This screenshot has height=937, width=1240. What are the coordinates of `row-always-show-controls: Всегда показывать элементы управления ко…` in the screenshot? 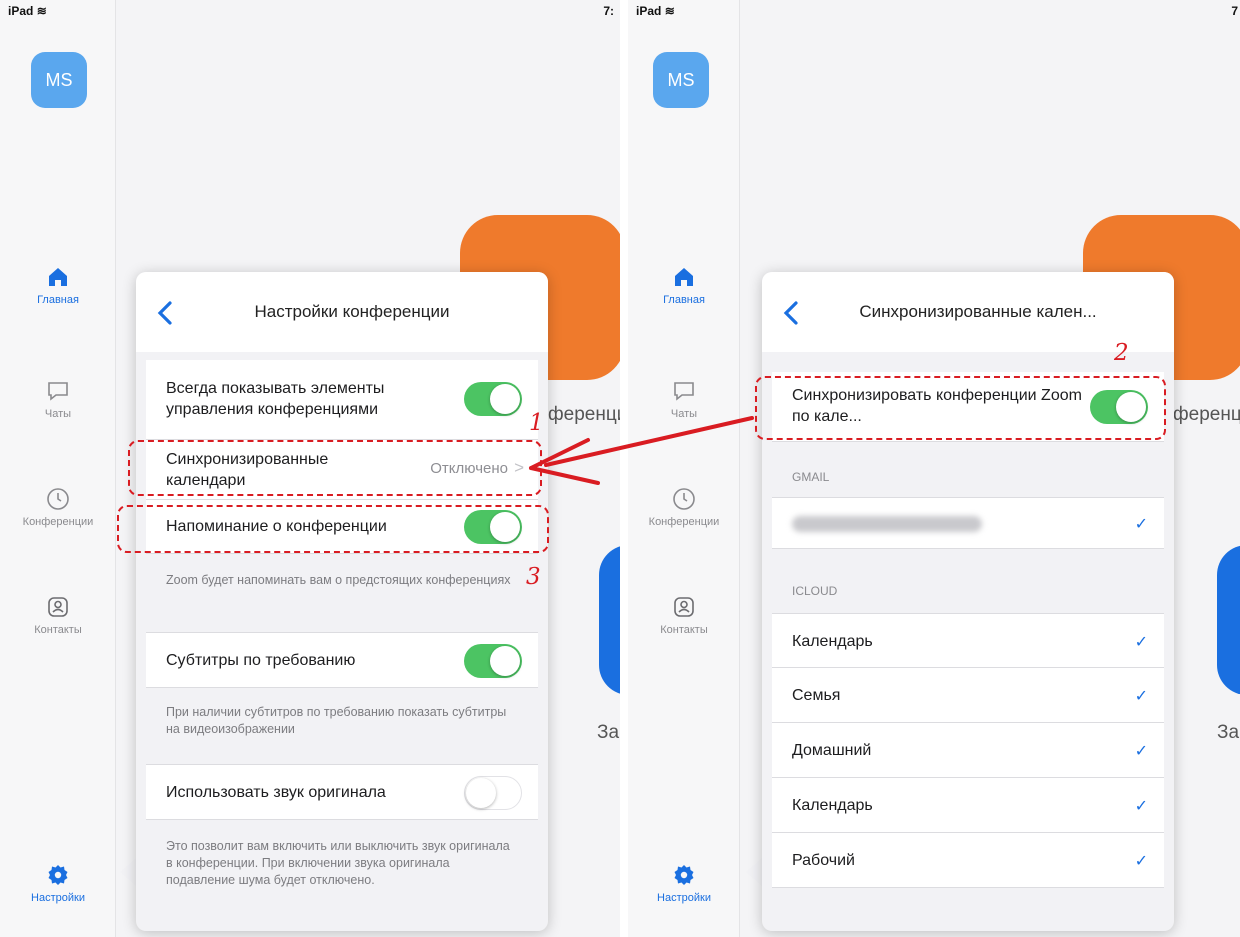 It's located at (342, 400).